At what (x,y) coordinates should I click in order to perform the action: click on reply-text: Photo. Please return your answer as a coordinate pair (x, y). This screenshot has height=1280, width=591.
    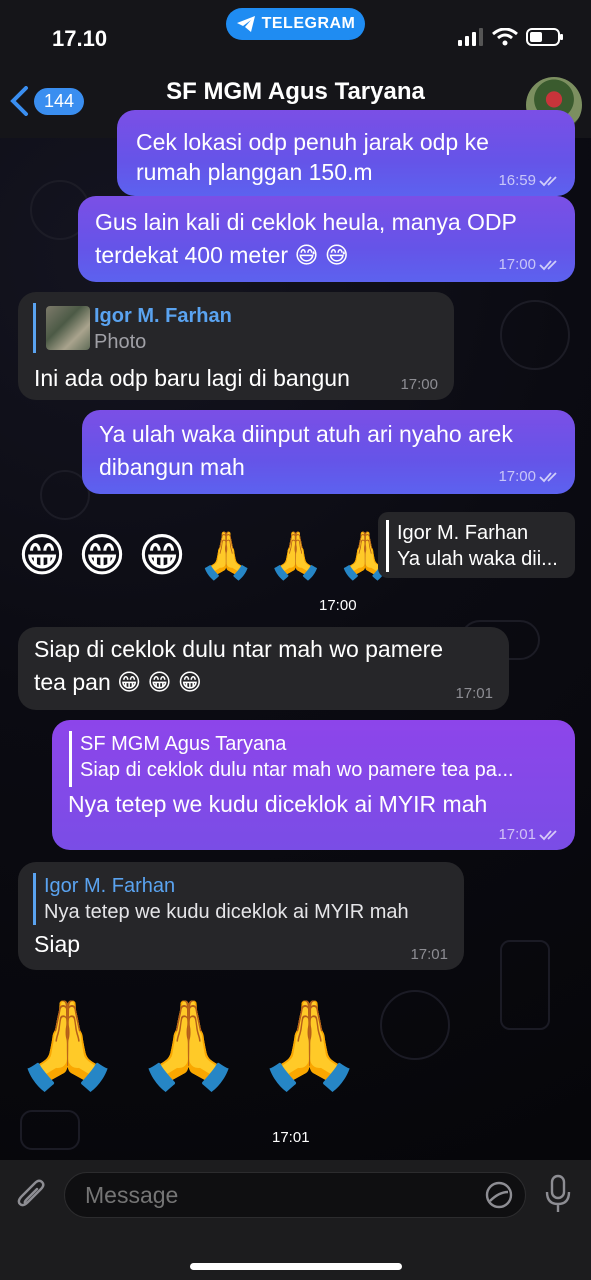
    Looking at the image, I should click on (120, 342).